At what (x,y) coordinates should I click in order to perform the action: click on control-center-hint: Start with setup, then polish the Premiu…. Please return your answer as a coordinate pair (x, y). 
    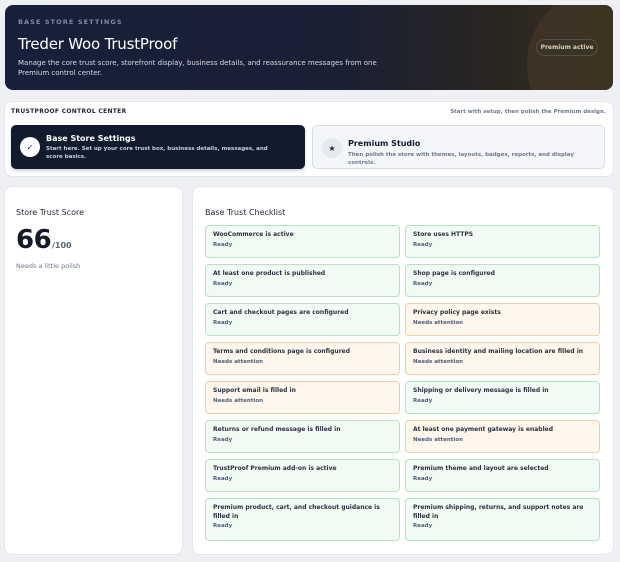
    Looking at the image, I should click on (528, 112).